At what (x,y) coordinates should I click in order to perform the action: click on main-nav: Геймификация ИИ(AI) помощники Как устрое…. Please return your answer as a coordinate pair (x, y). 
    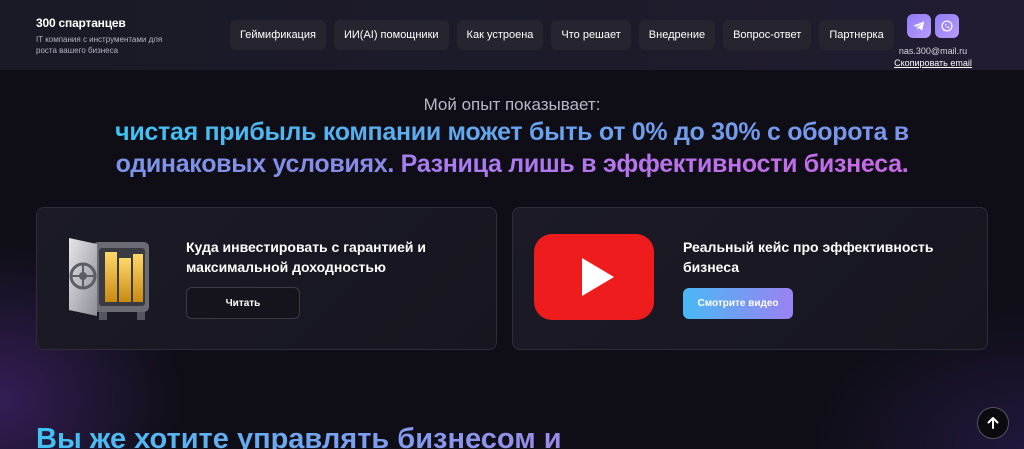
    Looking at the image, I should click on (562, 35).